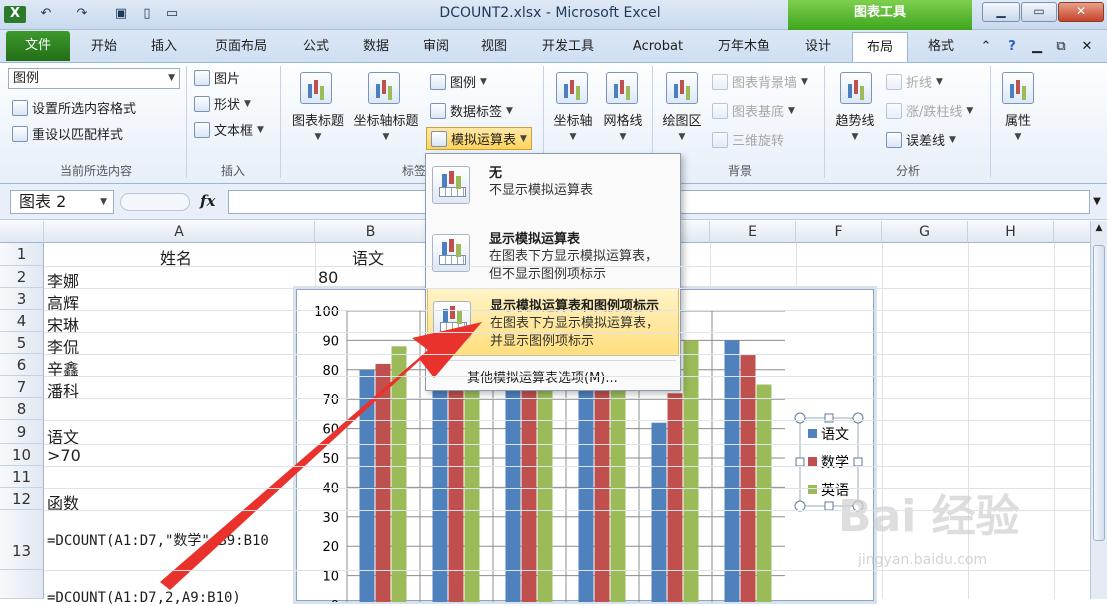 This screenshot has height=606, width=1107. Describe the element at coordinates (164, 47) in the screenshot. I see `tab-insert: 插入` at that location.